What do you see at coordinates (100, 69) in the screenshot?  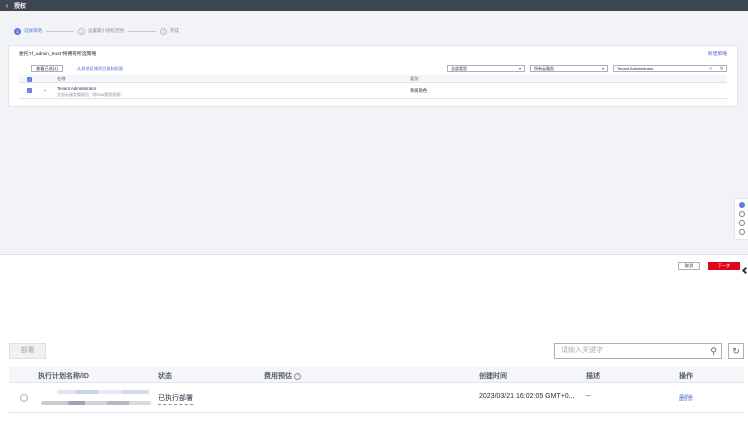 I see `copy-permissions-link: 从其他区域项目复制权限` at bounding box center [100, 69].